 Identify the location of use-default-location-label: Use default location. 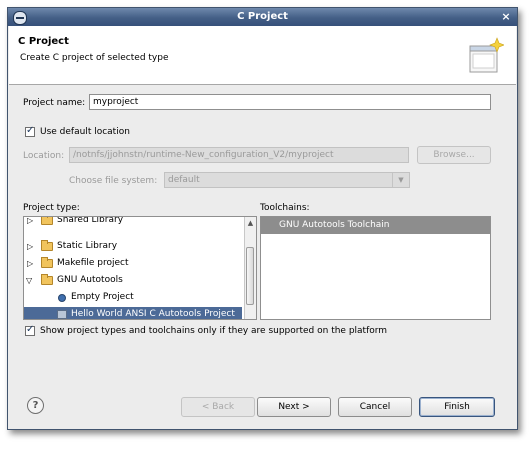
(85, 132).